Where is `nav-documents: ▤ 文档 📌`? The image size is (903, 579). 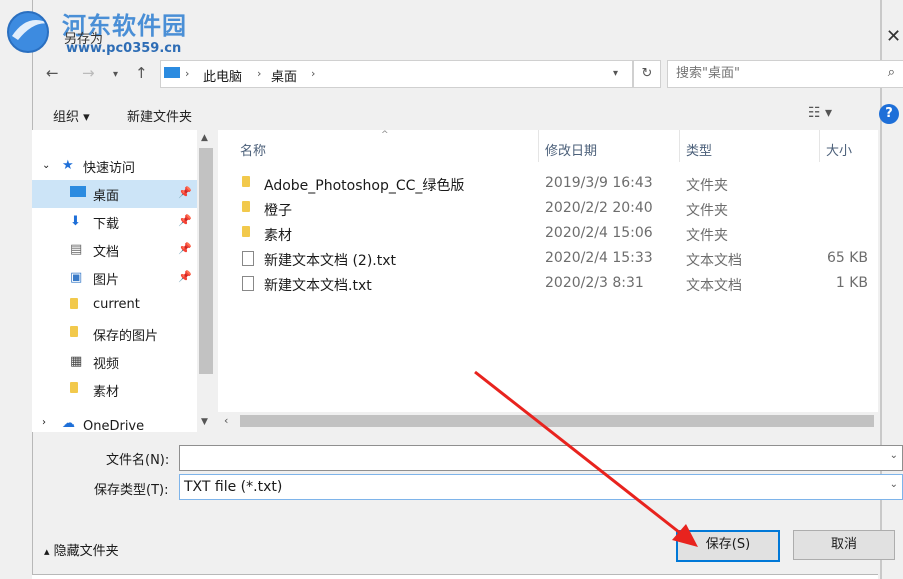 nav-documents: ▤ 文档 📌 is located at coordinates (115, 250).